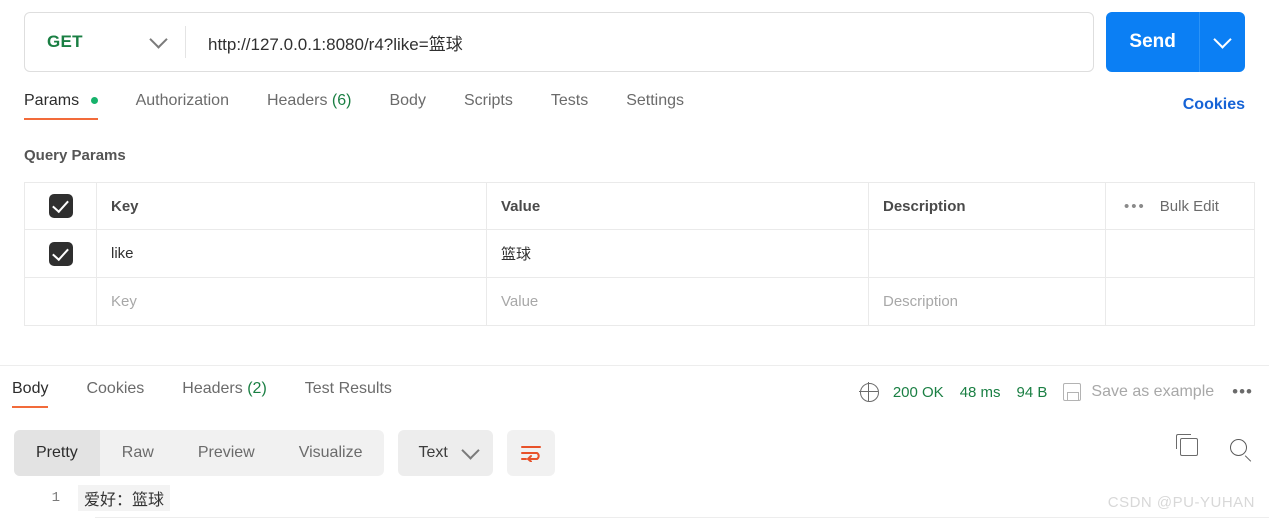  What do you see at coordinates (678, 301) in the screenshot?
I see `empty-row-value-cell: Value` at bounding box center [678, 301].